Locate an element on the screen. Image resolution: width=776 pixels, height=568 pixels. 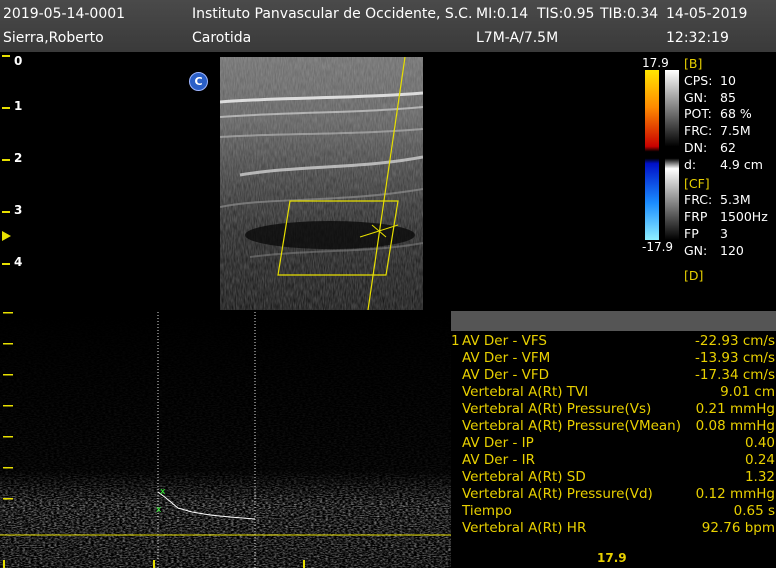
measurement-label: Vertebral A(Rt) Pressure(Vs) is located at coordinates (557, 409).